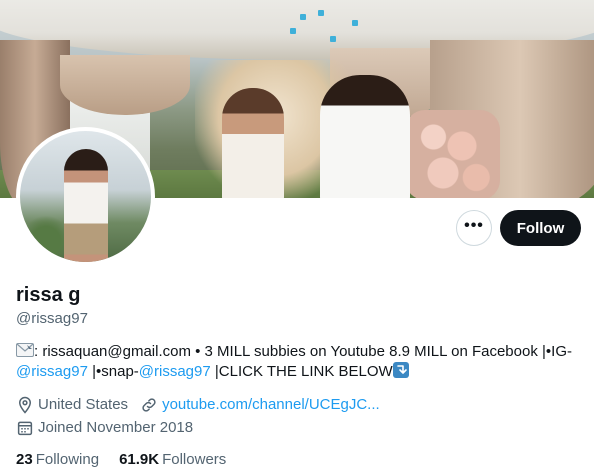 Image resolution: width=594 pixels, height=474 pixels. Describe the element at coordinates (25, 350) in the screenshot. I see `envelope-icon` at that location.